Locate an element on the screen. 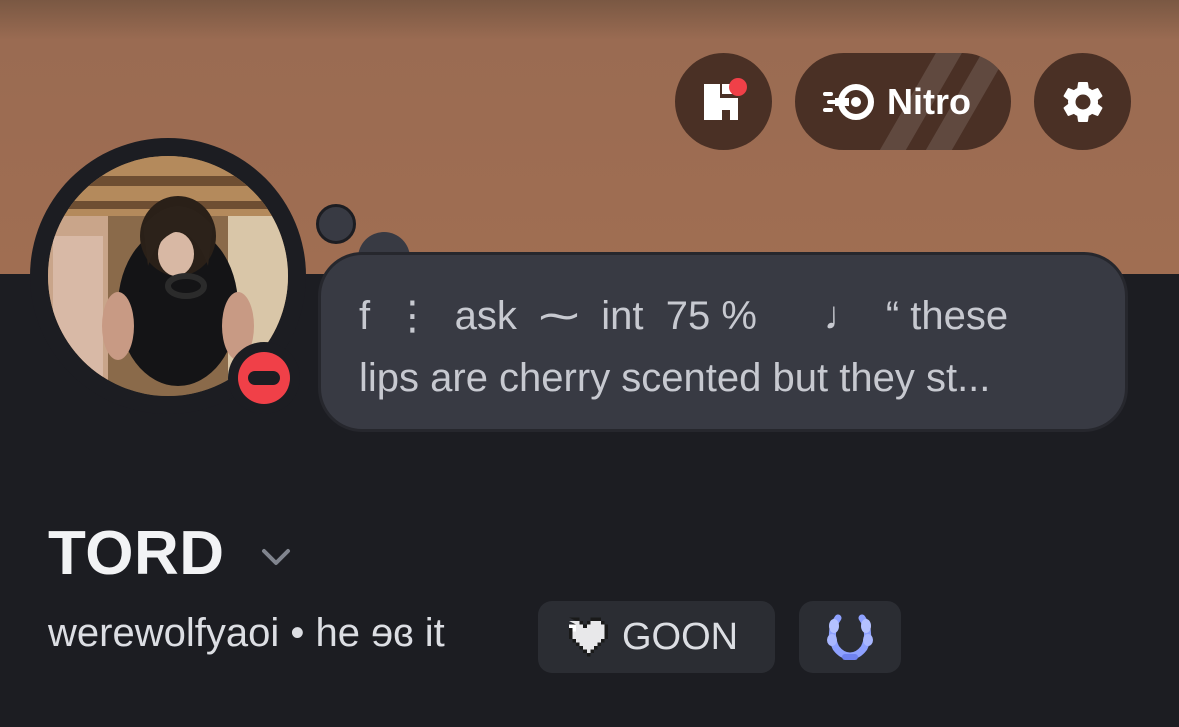  dnd-status-bar is located at coordinates (264, 378).